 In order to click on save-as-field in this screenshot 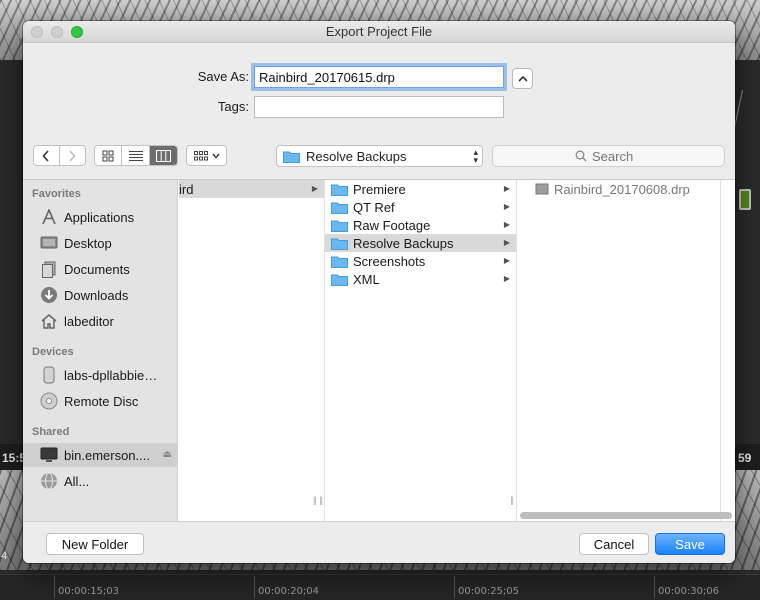, I will do `click(379, 77)`.